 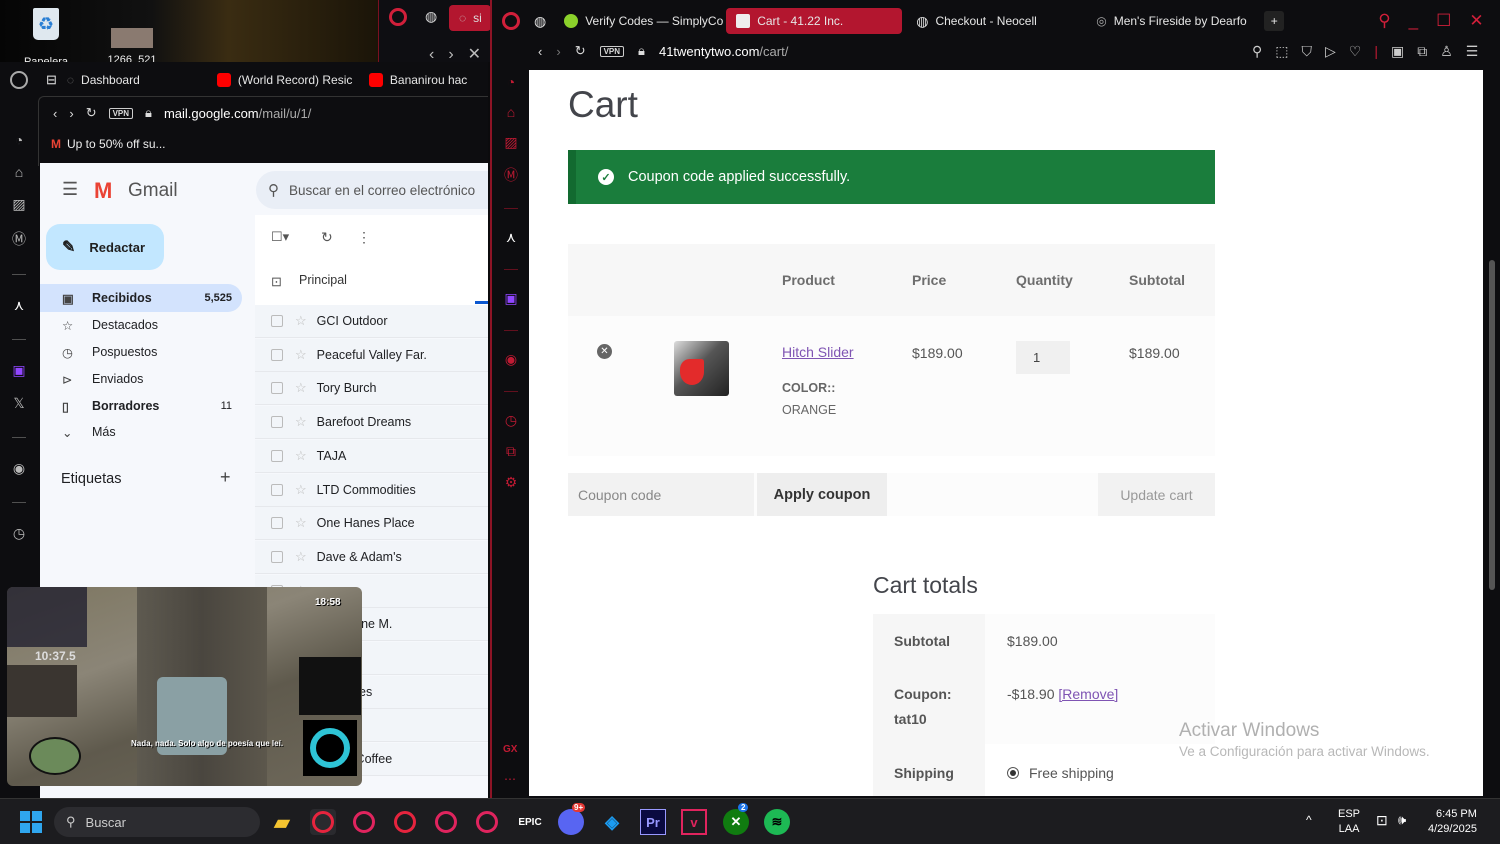 I want to click on steam-icon: ◈, so click(x=612, y=822).